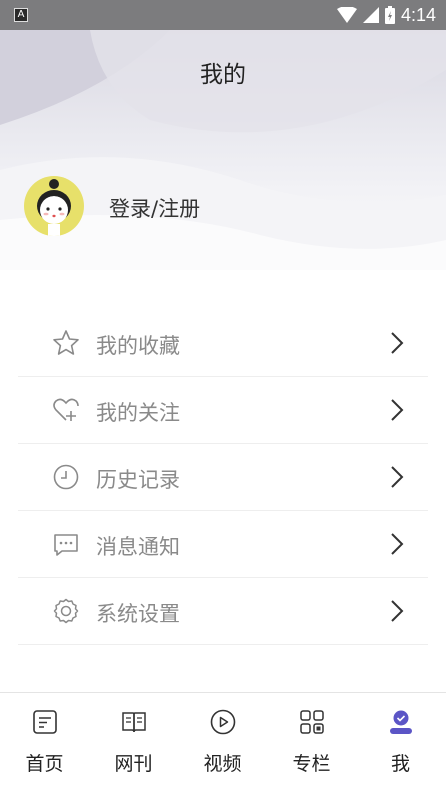 The height and width of the screenshot is (793, 446). I want to click on tab-video: 视频, so click(222, 743).